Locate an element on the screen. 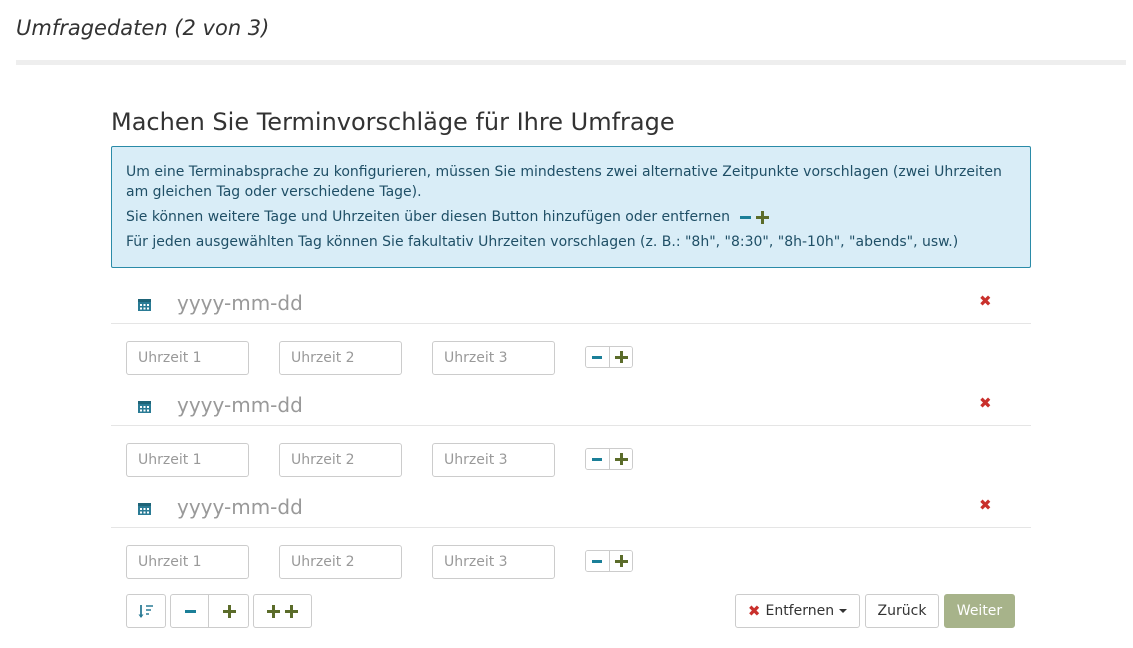  page-title: Umfragedaten (2 von 3) is located at coordinates (143, 28).